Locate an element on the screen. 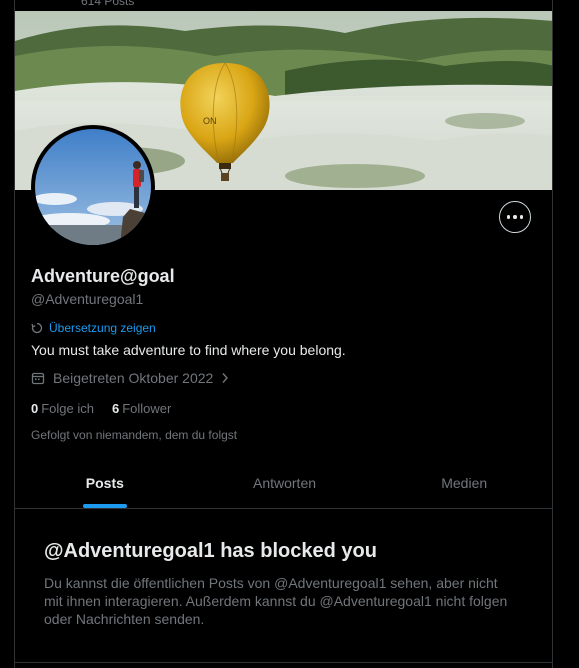  banner-balloon-text: ON is located at coordinates (210, 121).